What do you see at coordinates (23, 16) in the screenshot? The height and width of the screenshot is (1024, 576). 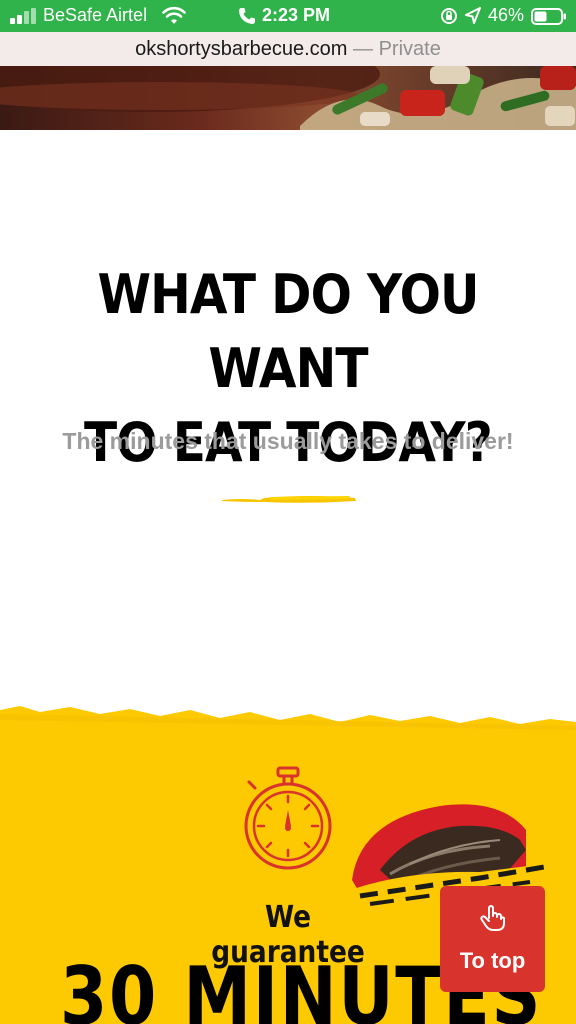 I see `signal-icon` at bounding box center [23, 16].